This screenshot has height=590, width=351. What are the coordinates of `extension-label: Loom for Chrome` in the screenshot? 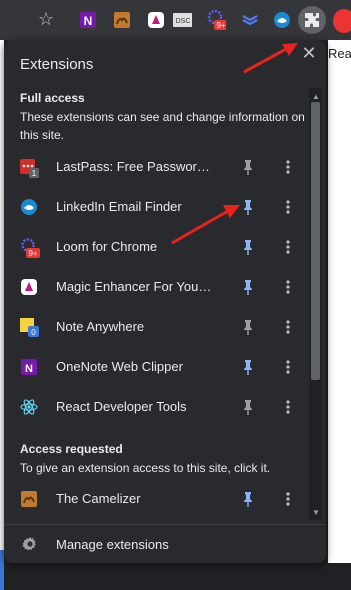 It's located at (107, 246).